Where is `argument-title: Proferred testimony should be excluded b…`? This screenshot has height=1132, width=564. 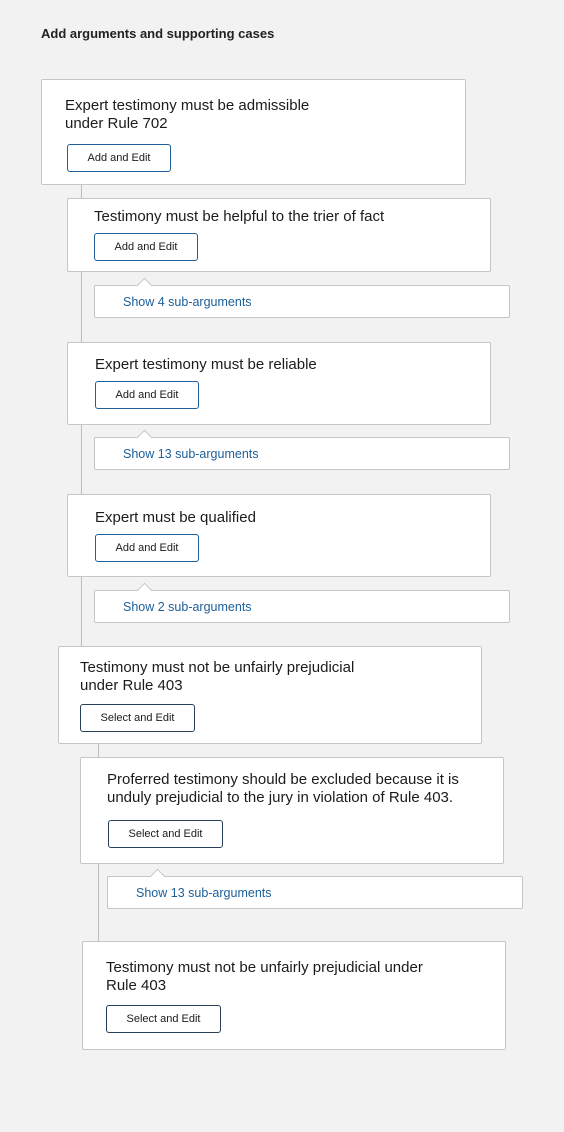
argument-title: Proferred testimony should be excluded b… is located at coordinates (283, 788).